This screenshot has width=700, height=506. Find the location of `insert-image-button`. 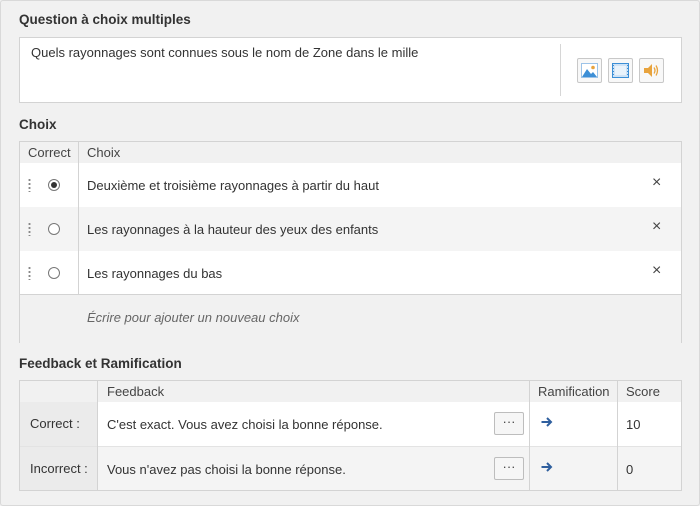

insert-image-button is located at coordinates (589, 70).